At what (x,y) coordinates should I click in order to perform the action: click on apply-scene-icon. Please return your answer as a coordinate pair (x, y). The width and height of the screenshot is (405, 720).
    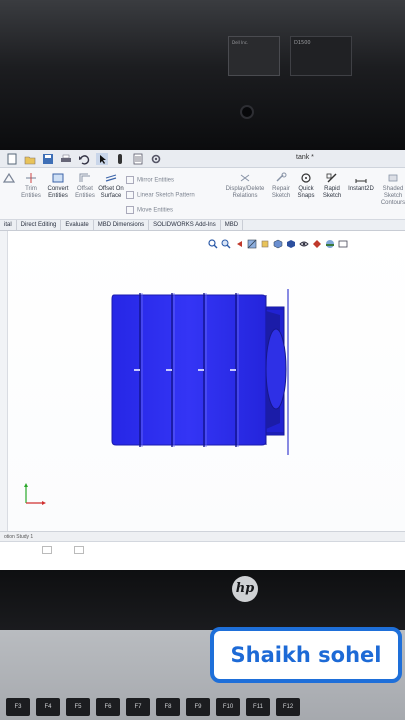
    Looking at the image, I should click on (330, 242).